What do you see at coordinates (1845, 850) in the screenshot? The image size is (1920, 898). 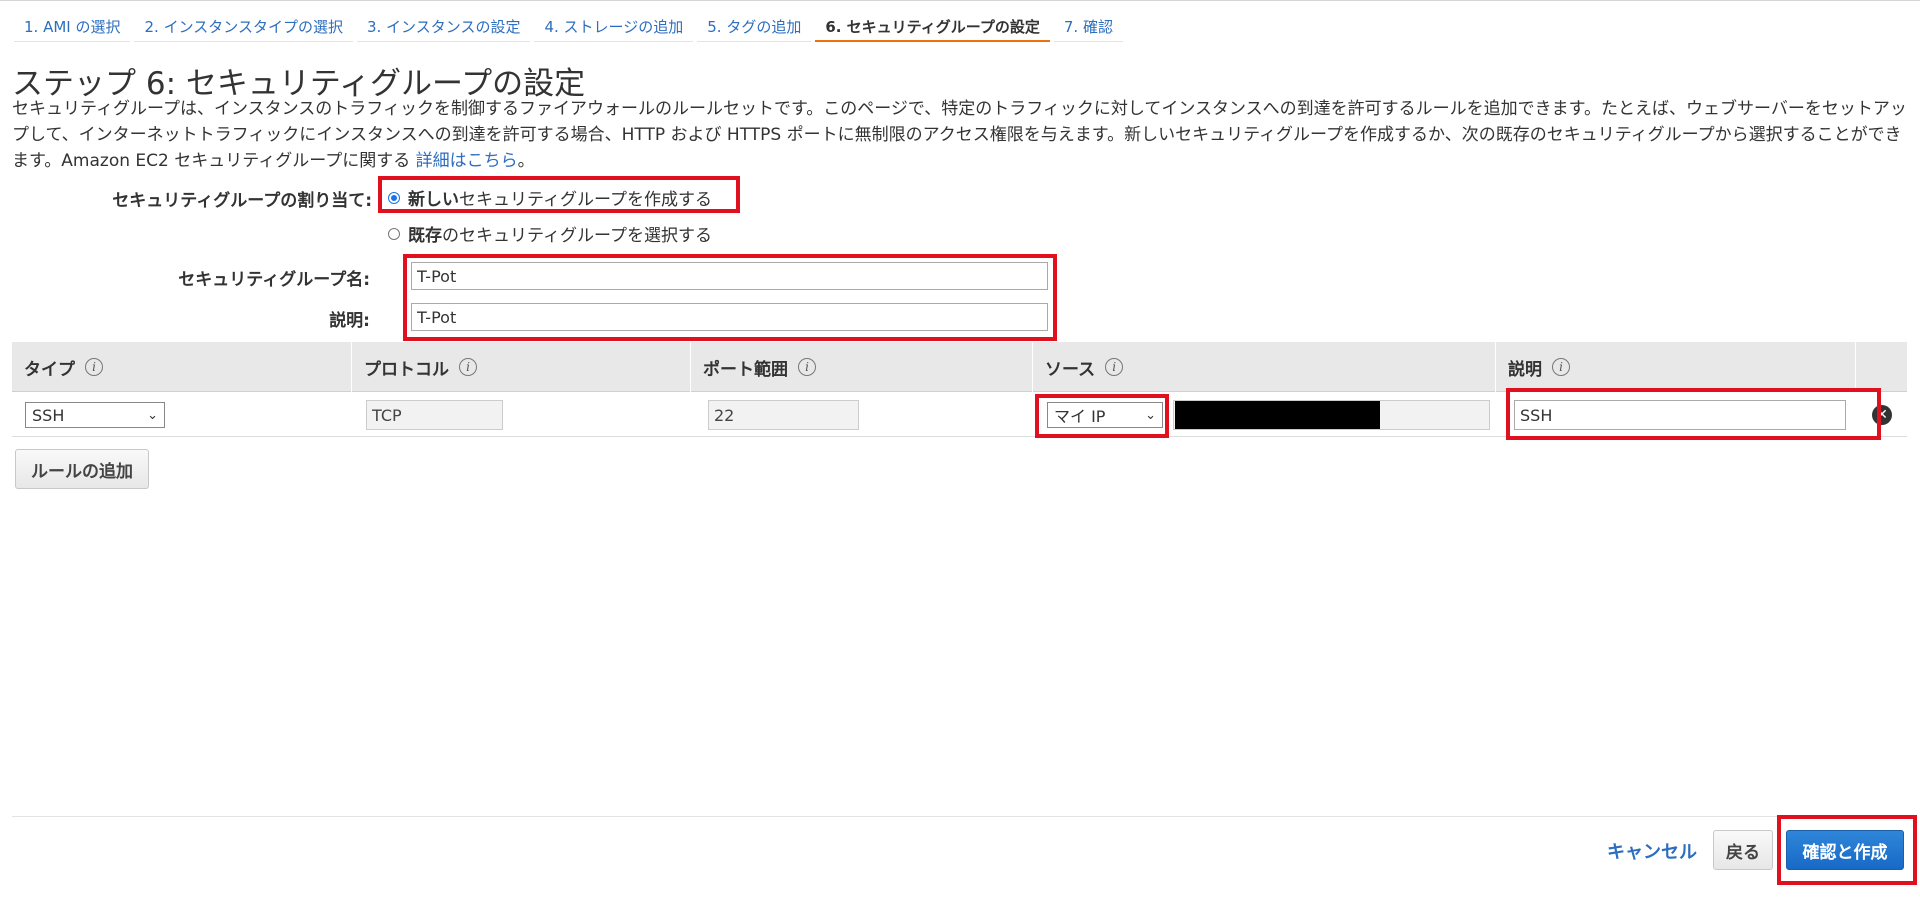 I see `review-and-create-button: 確認と作成` at bounding box center [1845, 850].